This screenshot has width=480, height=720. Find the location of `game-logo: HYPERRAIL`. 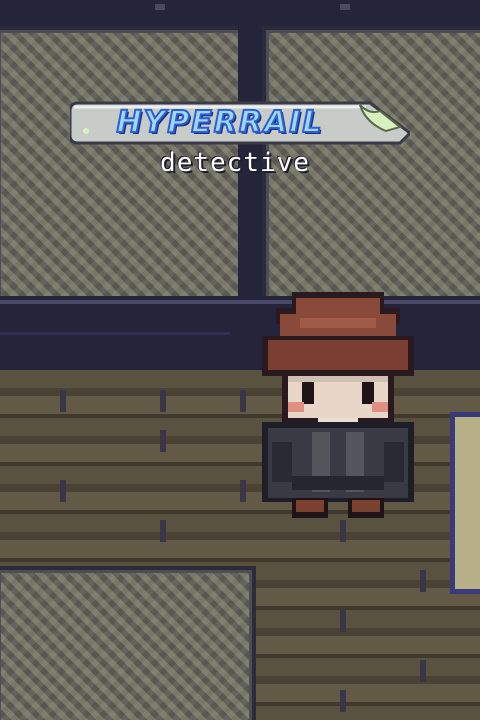

game-logo: HYPERRAIL is located at coordinates (219, 122).